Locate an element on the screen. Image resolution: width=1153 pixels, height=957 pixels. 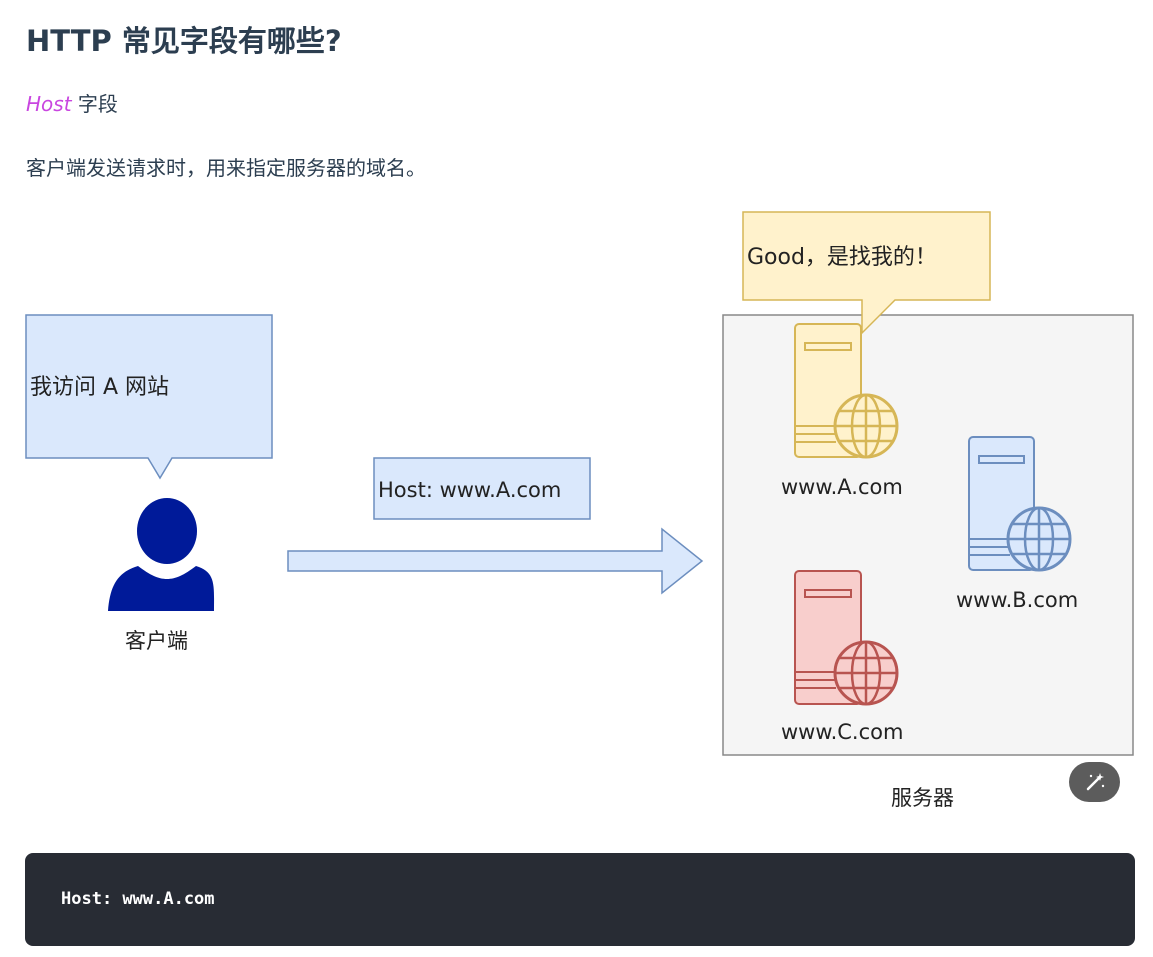
server-b-label: www.B.com is located at coordinates (1017, 600).